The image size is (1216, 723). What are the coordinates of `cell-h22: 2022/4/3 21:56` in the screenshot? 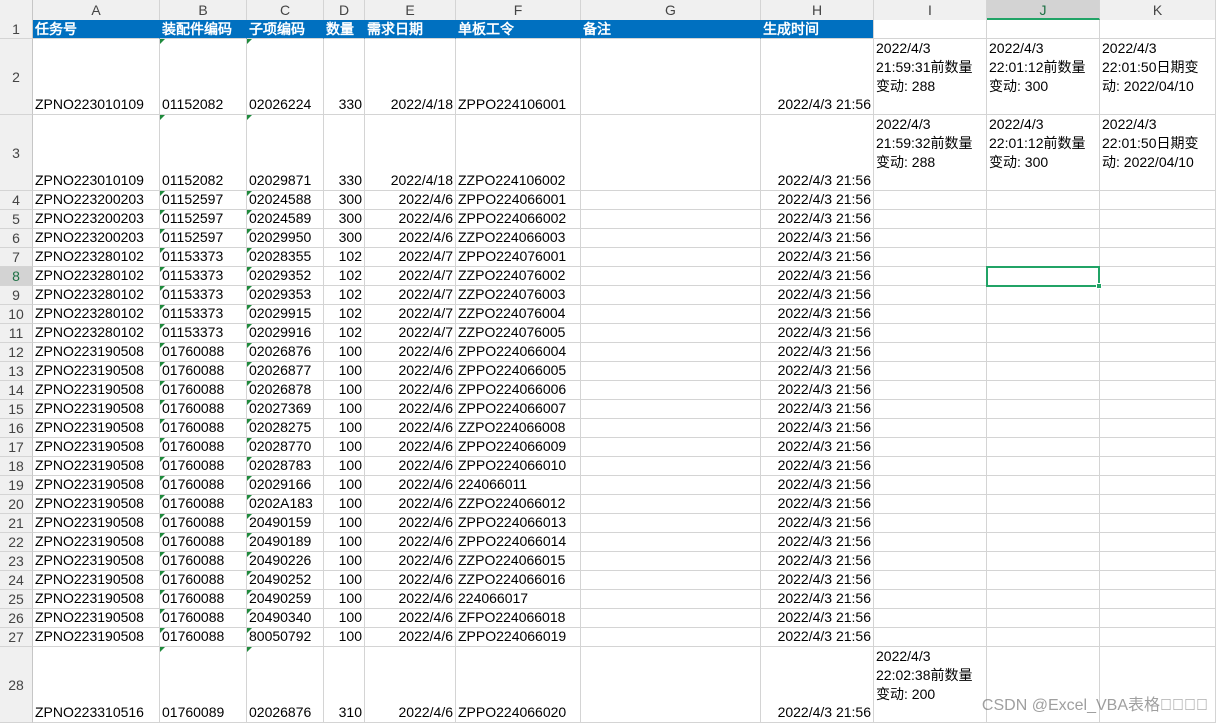 It's located at (817, 542).